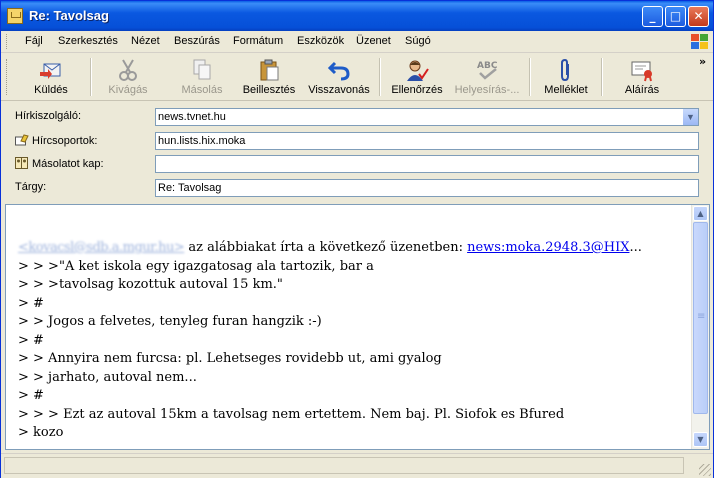  I want to click on toolbar-overflow-chevron-icon: », so click(702, 61).